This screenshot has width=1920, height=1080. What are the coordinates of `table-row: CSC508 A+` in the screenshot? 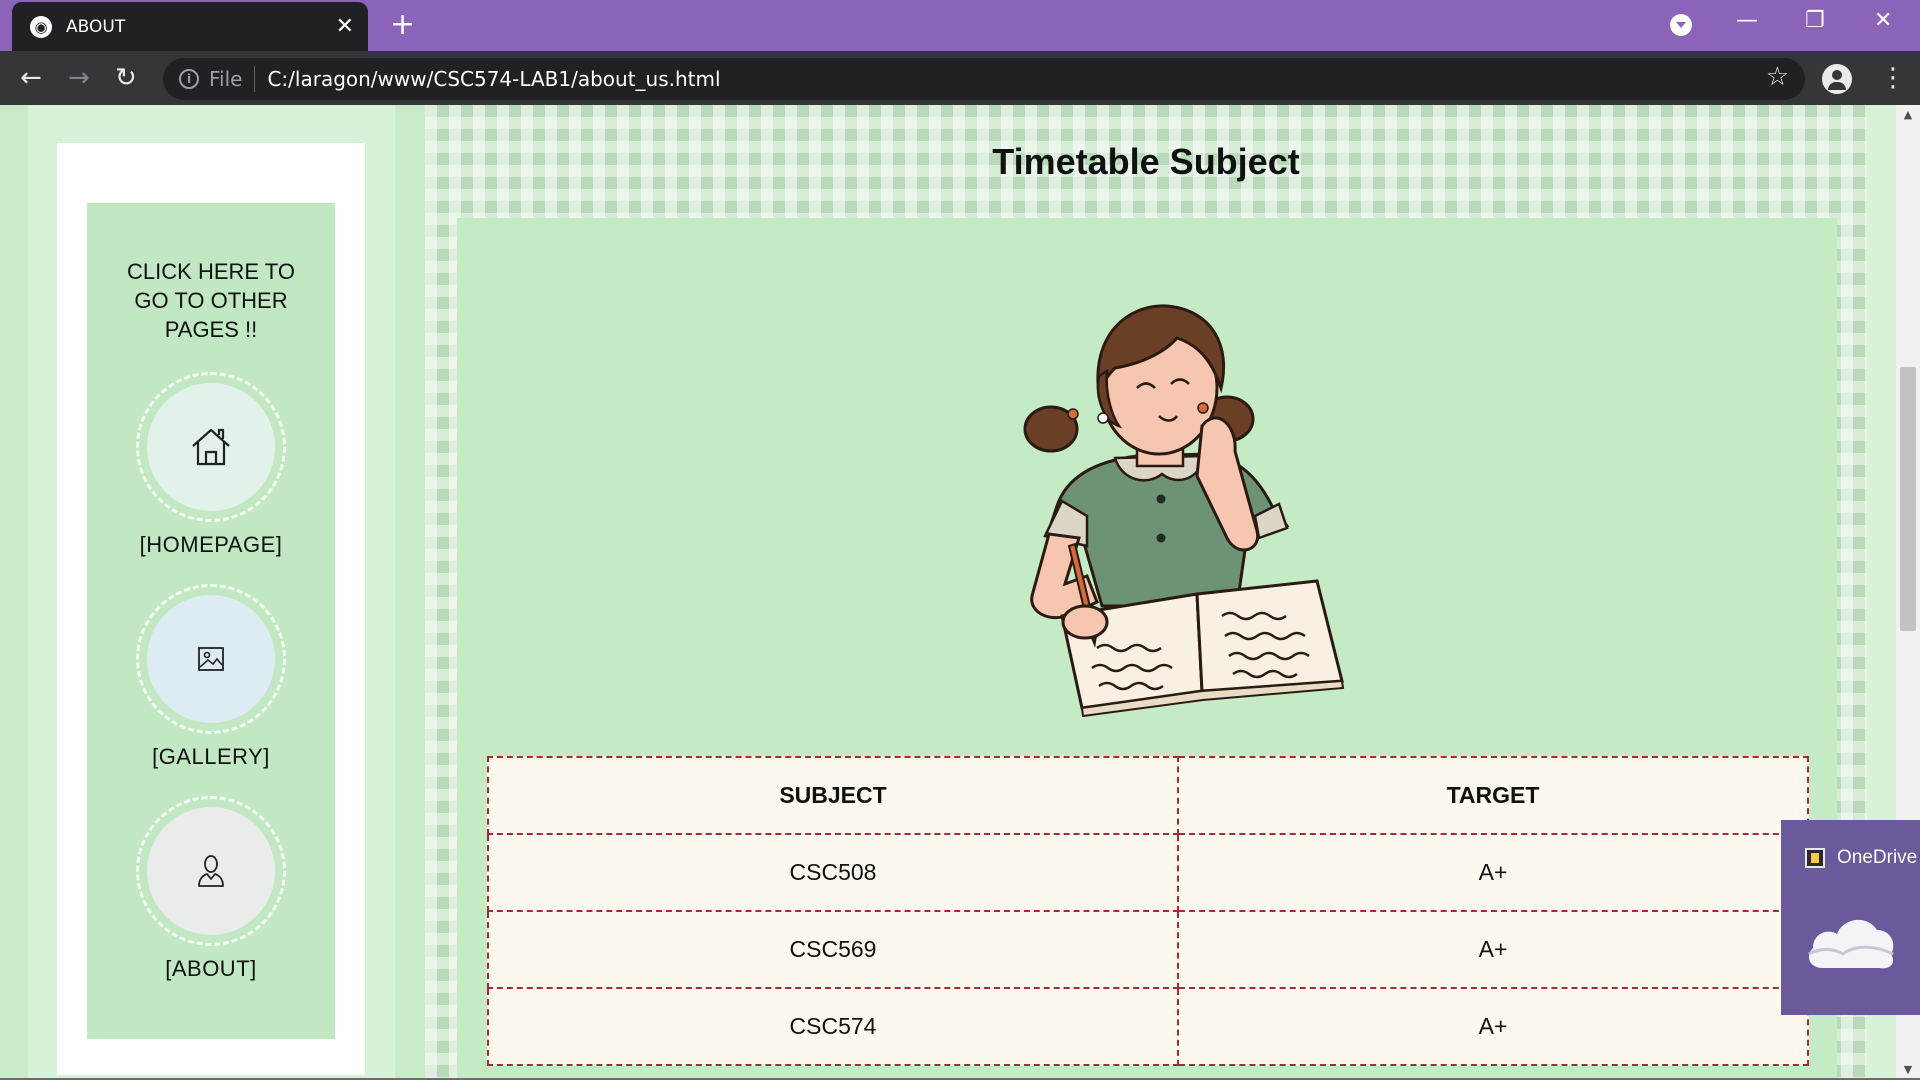 It's located at (1148, 872).